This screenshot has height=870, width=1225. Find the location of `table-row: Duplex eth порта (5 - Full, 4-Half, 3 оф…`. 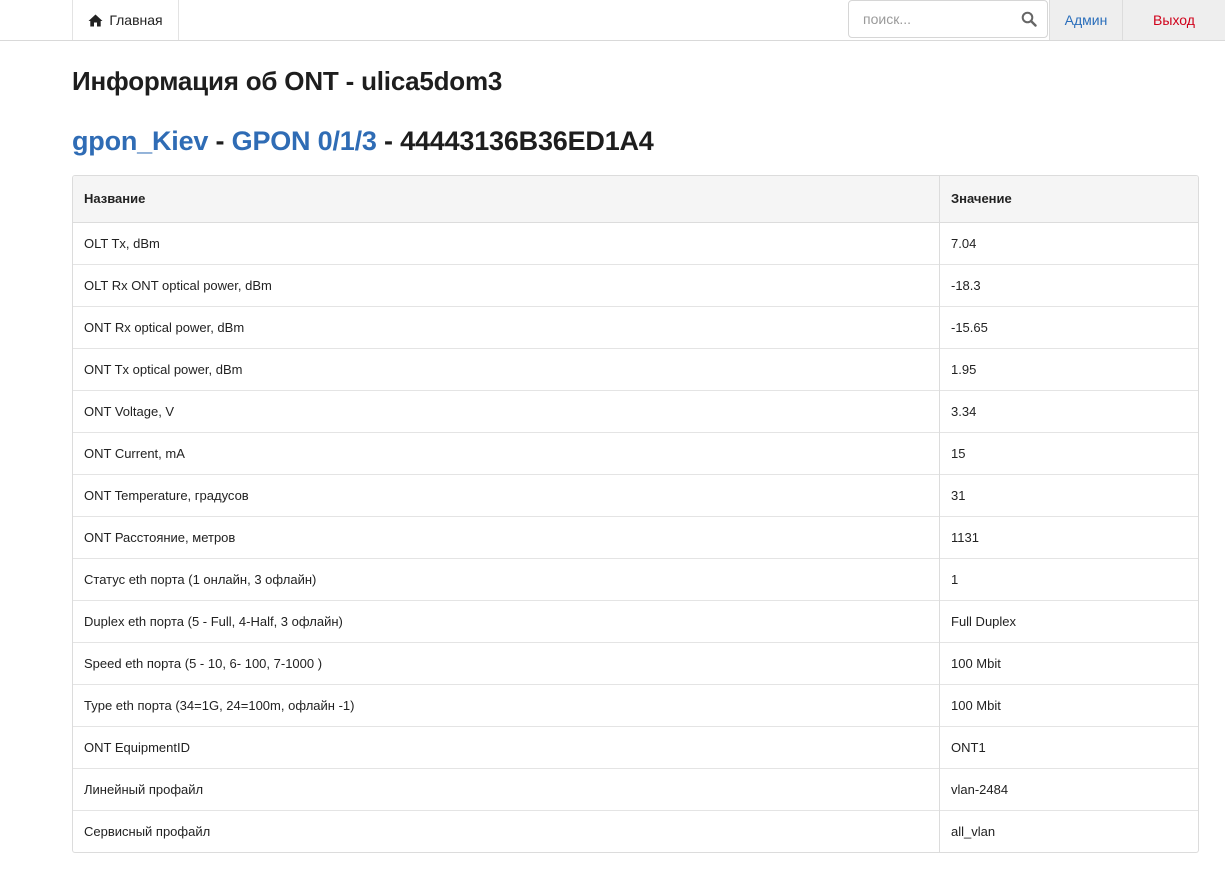

table-row: Duplex eth порта (5 - Full, 4-Half, 3 оф… is located at coordinates (635, 620).